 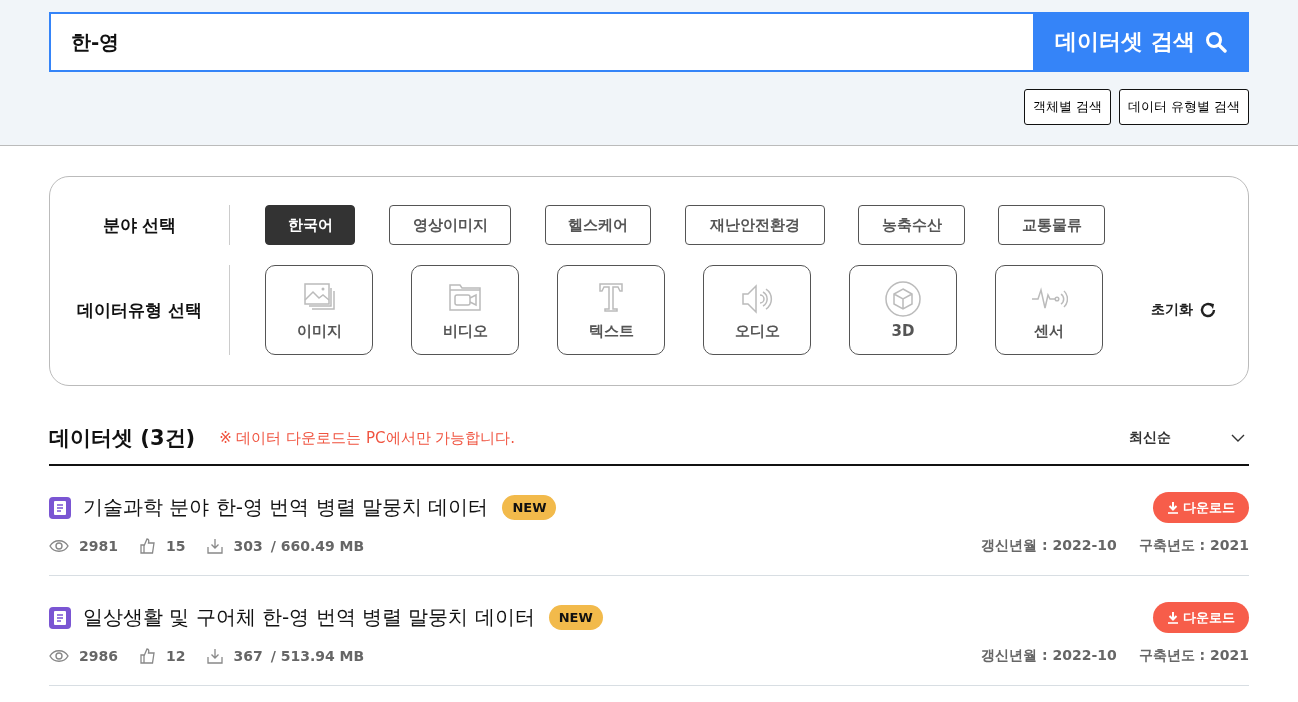 I want to click on dataset-title: 기술과학 분야 한-영 번역 병렬 말뭉치 데이터, so click(x=286, y=507).